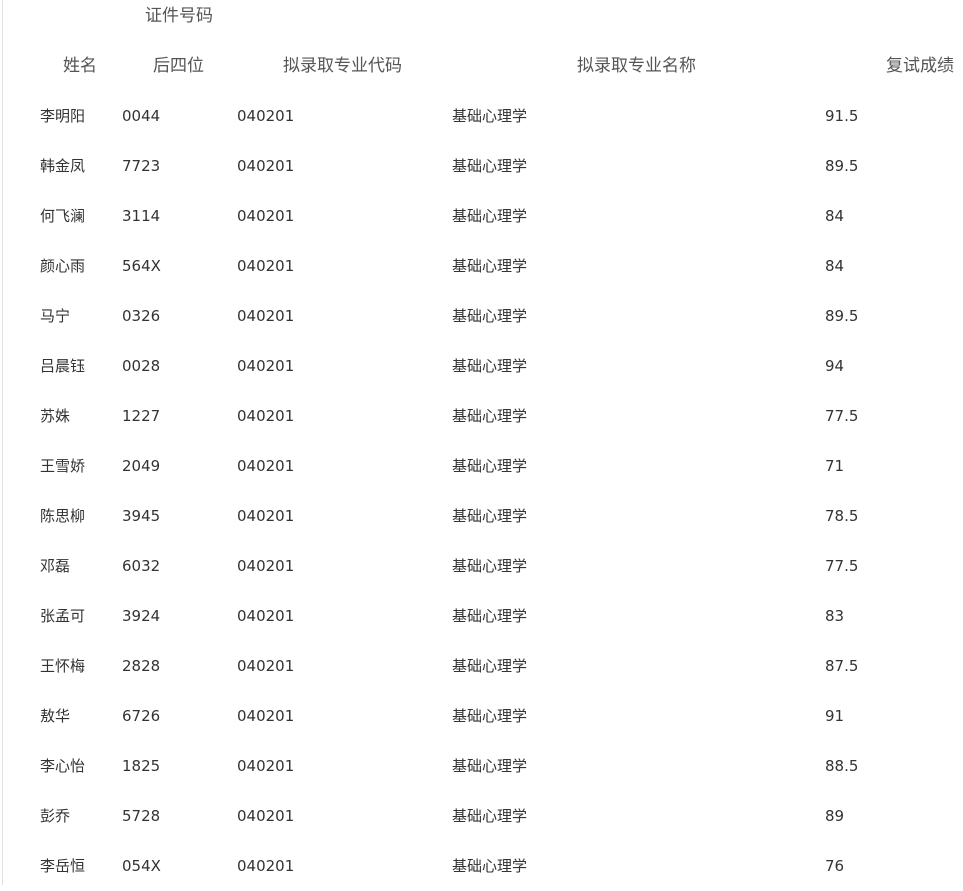 The image size is (963, 891). Describe the element at coordinates (55, 416) in the screenshot. I see `cell-name: 苏姝` at that location.